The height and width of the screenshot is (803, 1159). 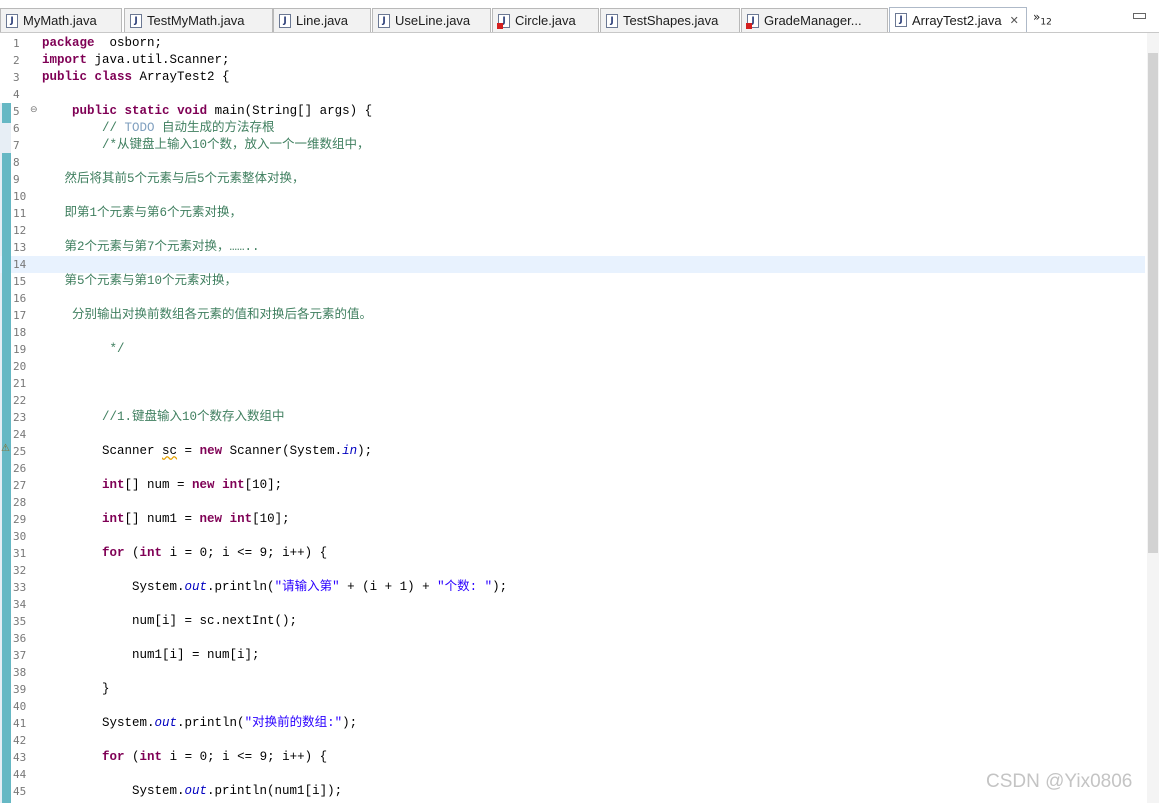 What do you see at coordinates (572, 706) in the screenshot?
I see `code-line: 40` at bounding box center [572, 706].